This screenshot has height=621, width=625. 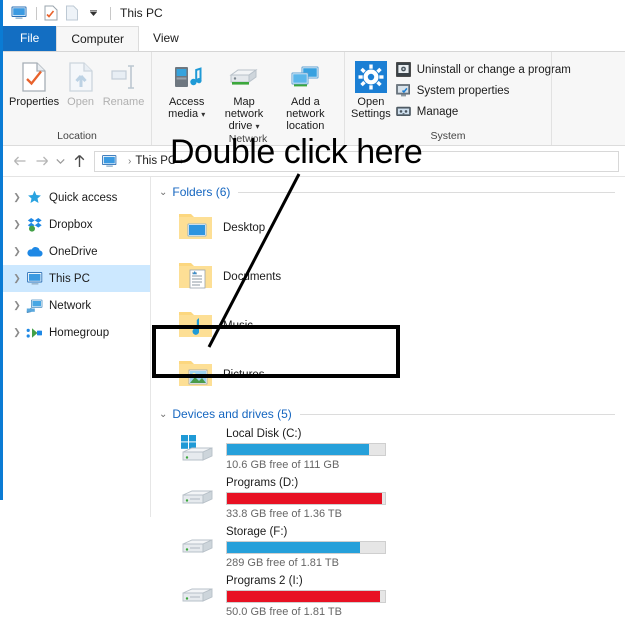 I want to click on annotation-highlight-box, so click(x=276, y=351).